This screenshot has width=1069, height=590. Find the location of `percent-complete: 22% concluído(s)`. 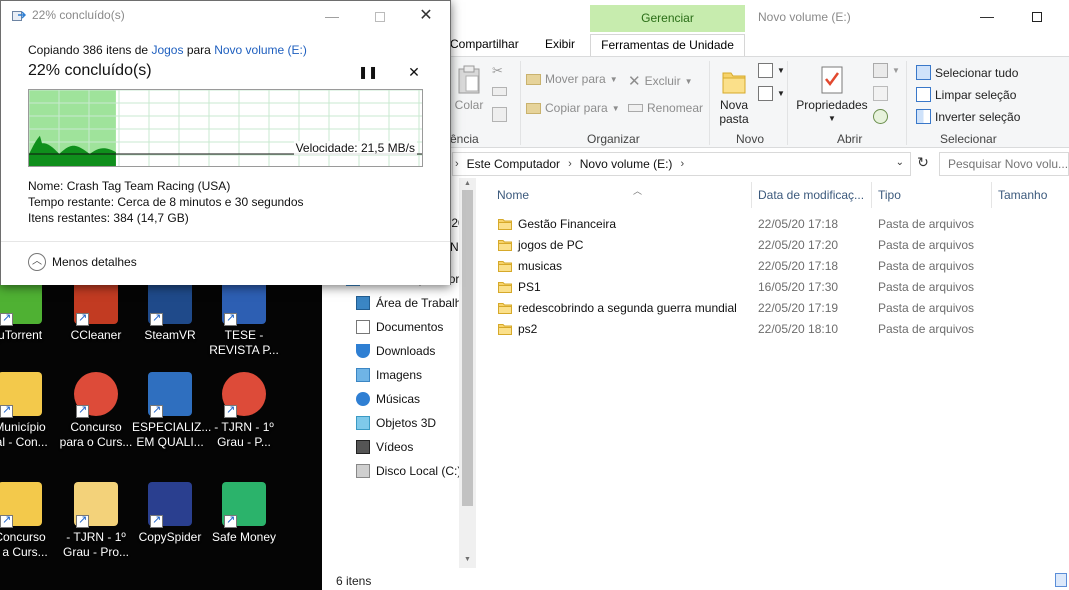

percent-complete: 22% concluído(s) is located at coordinates (90, 70).